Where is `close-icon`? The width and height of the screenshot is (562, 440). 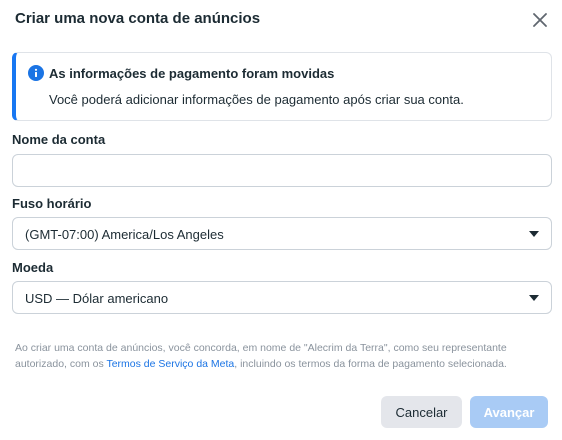 close-icon is located at coordinates (540, 20).